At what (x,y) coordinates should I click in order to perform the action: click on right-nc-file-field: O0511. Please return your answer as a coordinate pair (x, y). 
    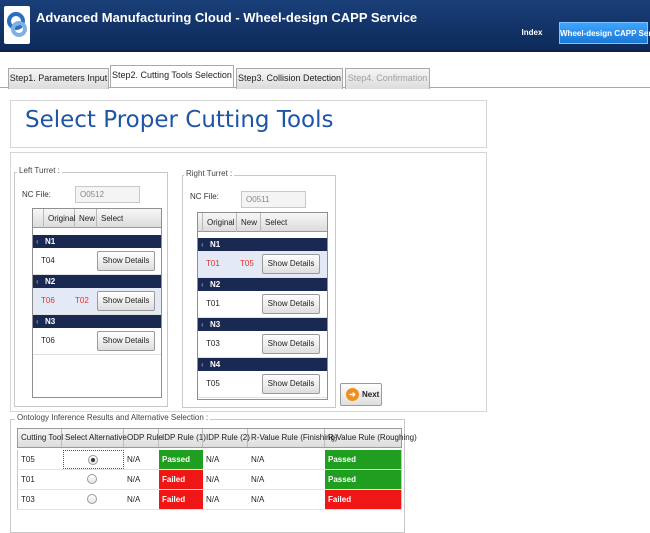
    Looking at the image, I should click on (273, 199).